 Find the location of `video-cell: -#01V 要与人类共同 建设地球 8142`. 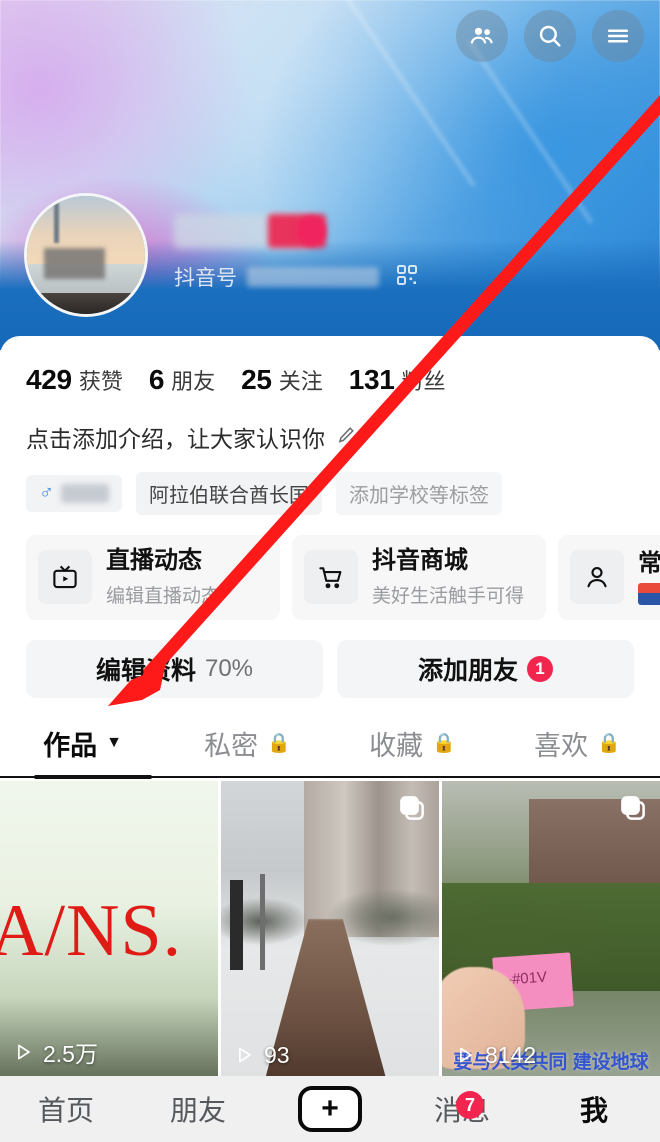

video-cell: -#01V 要与人类共同 建设地球 8142 is located at coordinates (551, 930).